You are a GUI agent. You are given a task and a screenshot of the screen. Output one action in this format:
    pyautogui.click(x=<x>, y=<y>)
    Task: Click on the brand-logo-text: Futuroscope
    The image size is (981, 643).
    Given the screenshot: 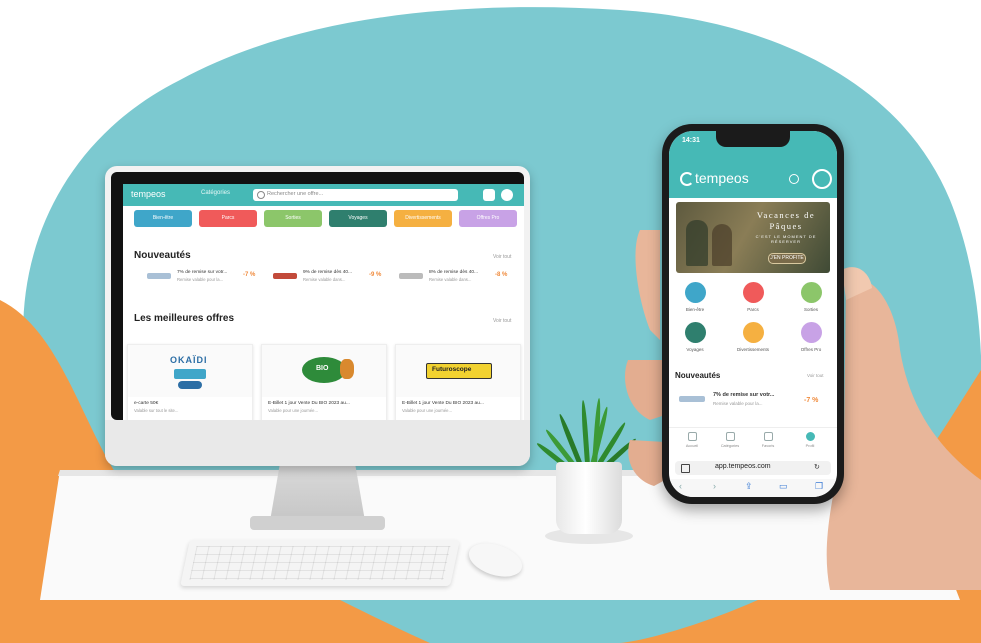 What is the action you would take?
    pyautogui.click(x=452, y=369)
    